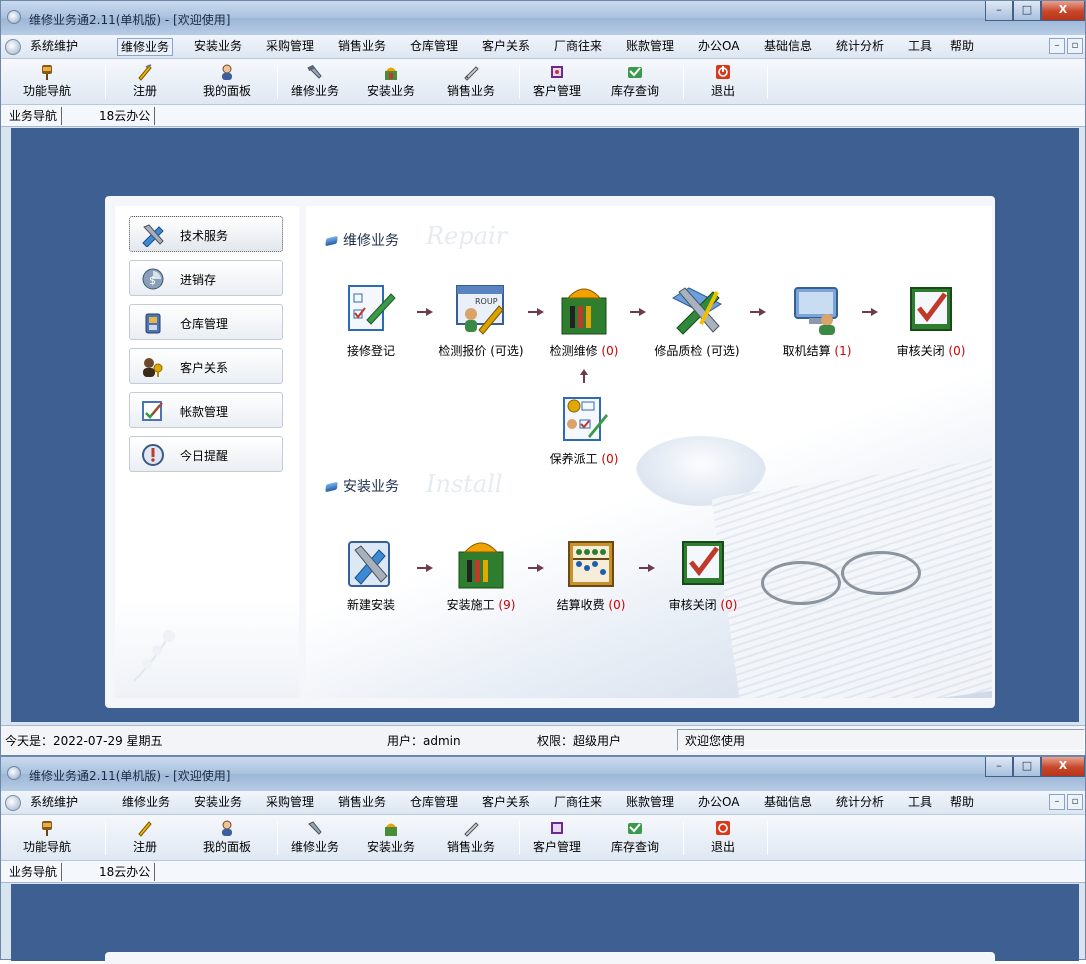 This screenshot has width=1086, height=964. What do you see at coordinates (206, 278) in the screenshot?
I see `nav-purchase-sales: $ 进销存` at bounding box center [206, 278].